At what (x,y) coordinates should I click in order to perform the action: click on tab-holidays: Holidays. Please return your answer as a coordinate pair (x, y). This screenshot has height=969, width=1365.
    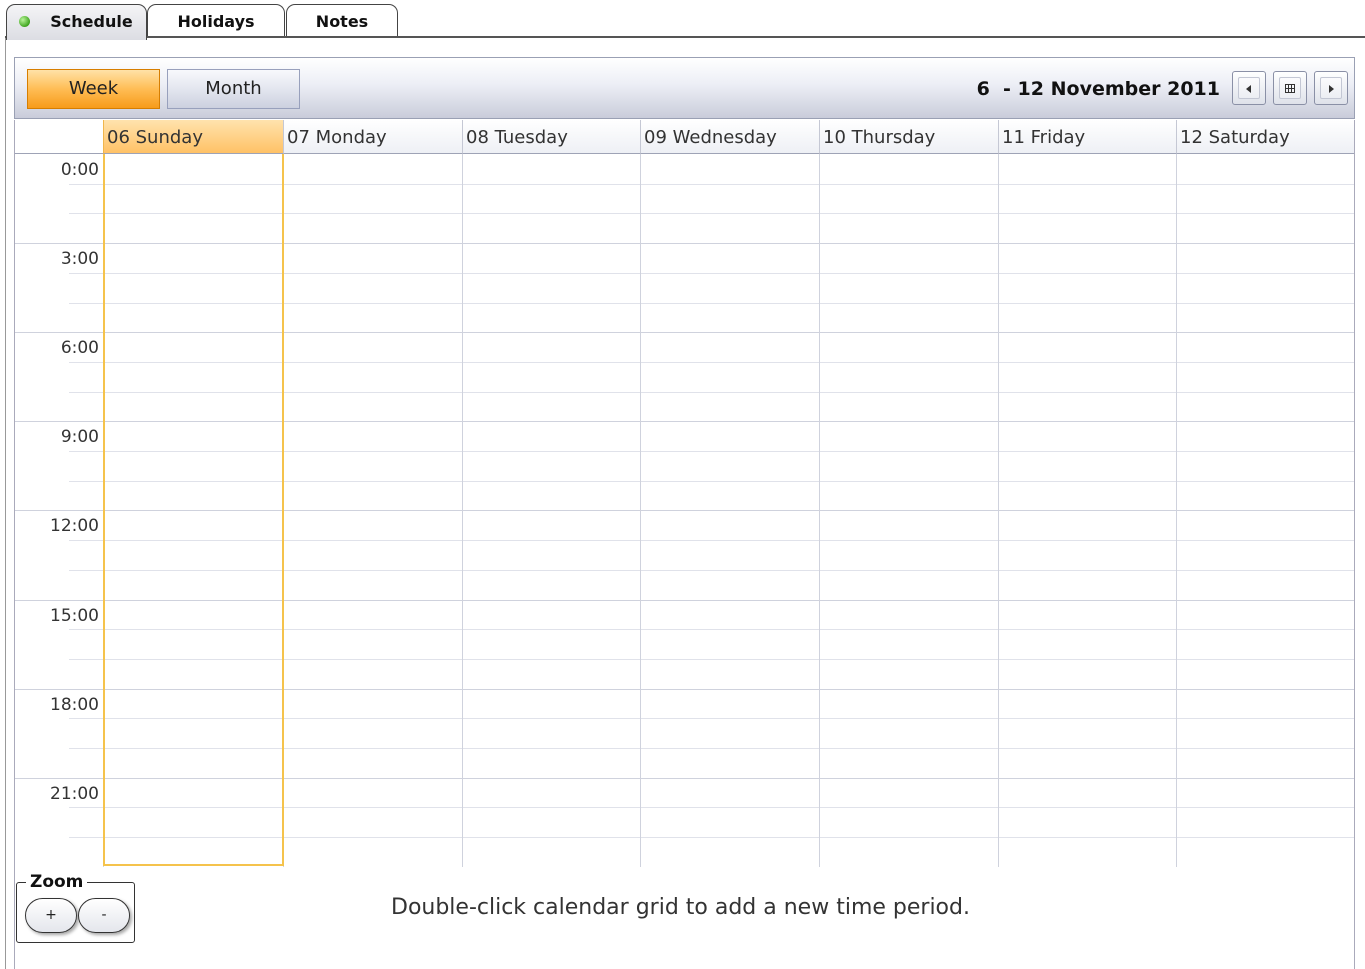
    Looking at the image, I should click on (216, 20).